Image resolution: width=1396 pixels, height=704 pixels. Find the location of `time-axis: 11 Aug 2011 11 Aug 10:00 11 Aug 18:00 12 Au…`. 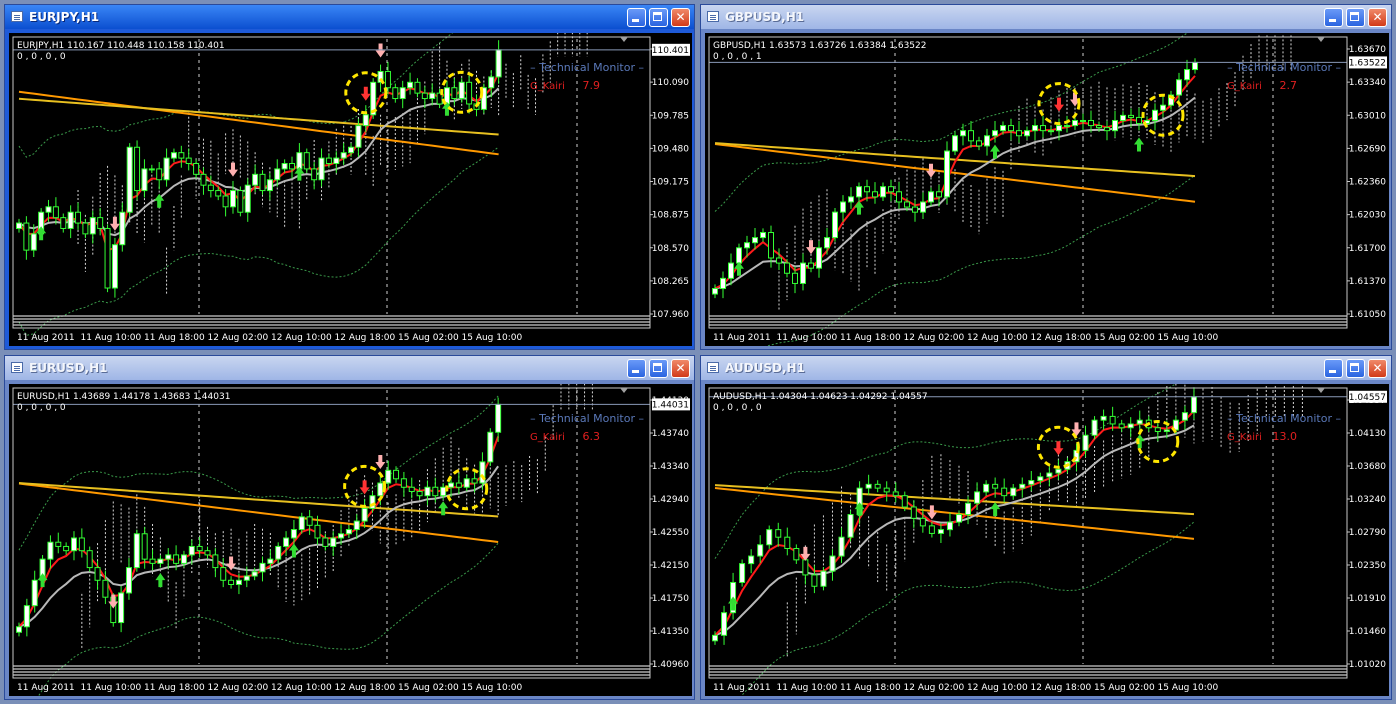

time-axis: 11 Aug 2011 11 Aug 10:00 11 Aug 18:00 12 Au… is located at coordinates (965, 338).